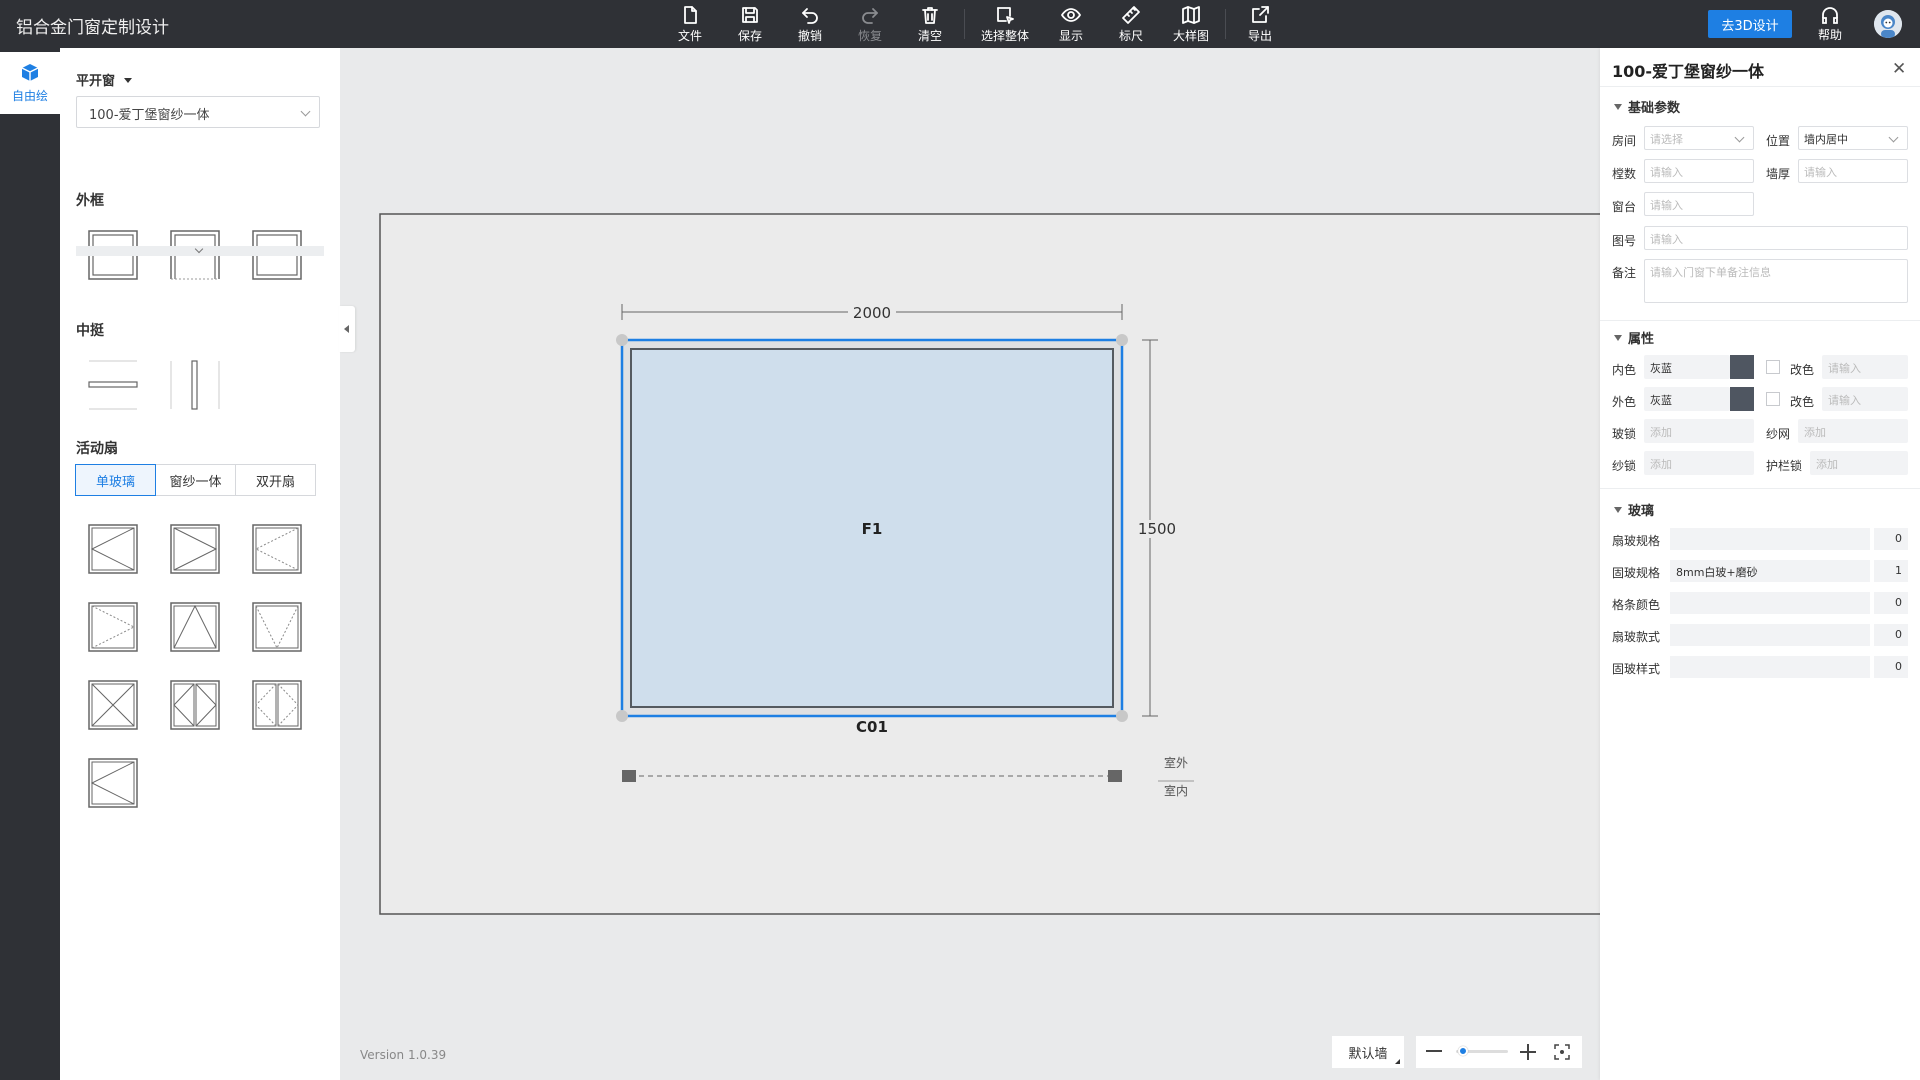 The height and width of the screenshot is (1080, 1920). I want to click on tab-double-sash: 双开扇, so click(275, 480).